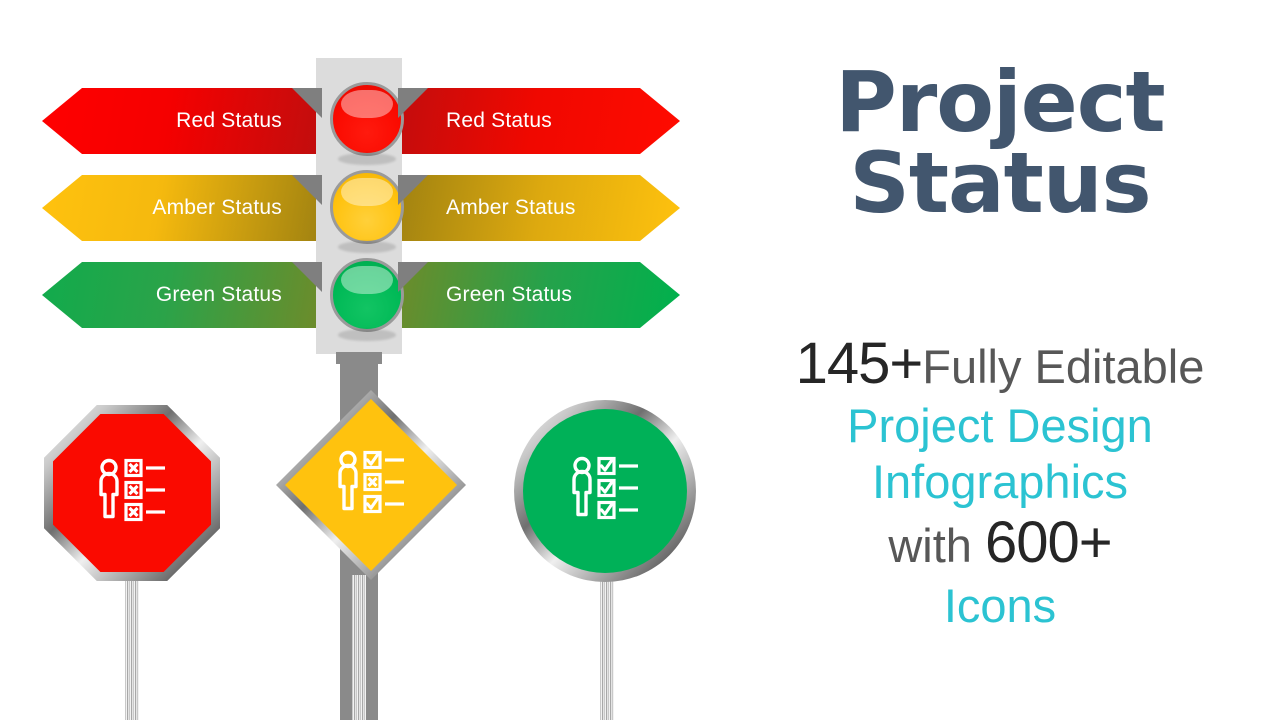 Image resolution: width=1280 pixels, height=720 pixels. Describe the element at coordinates (1049, 543) in the screenshot. I see `icons-count: 600+` at that location.